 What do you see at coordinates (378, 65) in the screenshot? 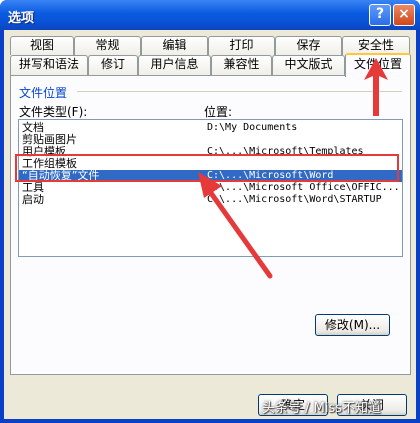
I see `tab-file-locations: 文件位置` at bounding box center [378, 65].